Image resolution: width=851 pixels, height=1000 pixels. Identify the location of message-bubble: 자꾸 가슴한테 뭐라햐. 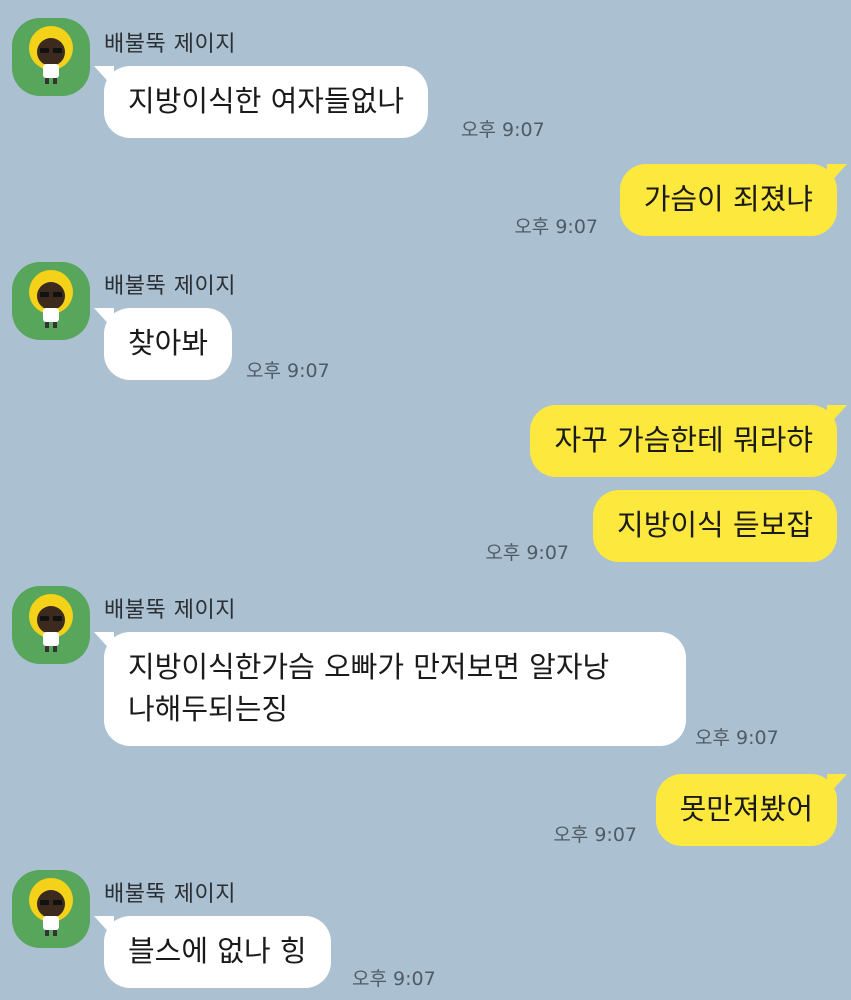
(688, 441).